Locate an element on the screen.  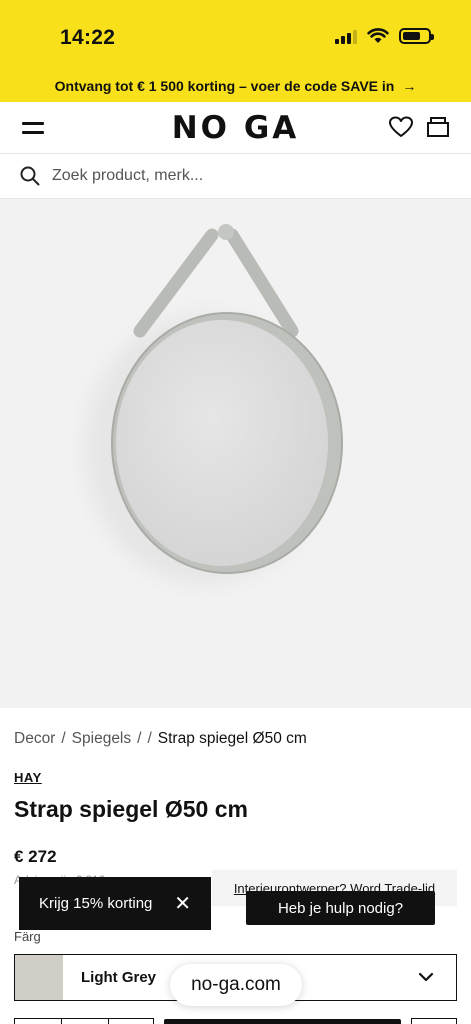
cart-icon is located at coordinates (438, 127).